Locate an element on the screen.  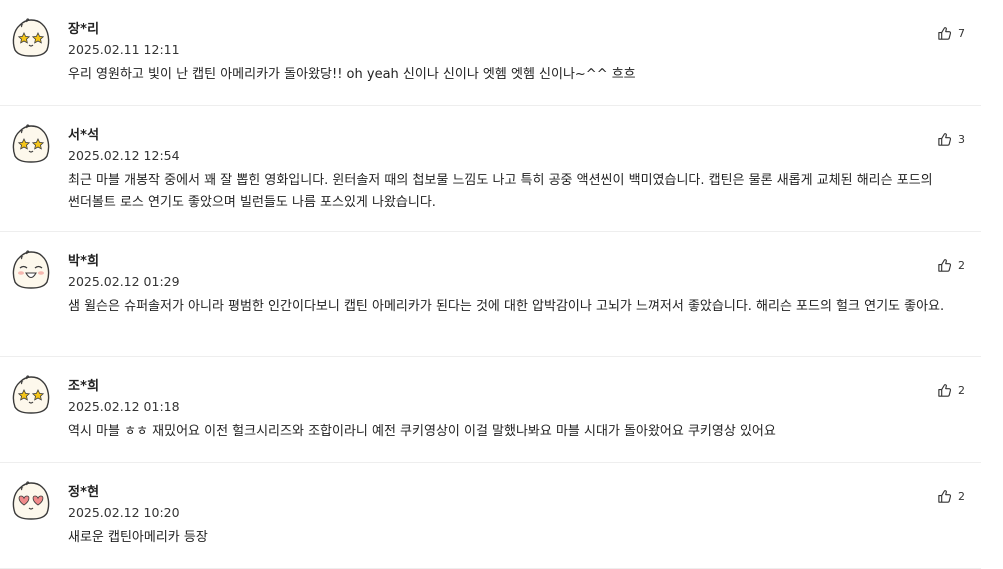
review-date: 2025.02.11 12:11 is located at coordinates (124, 49).